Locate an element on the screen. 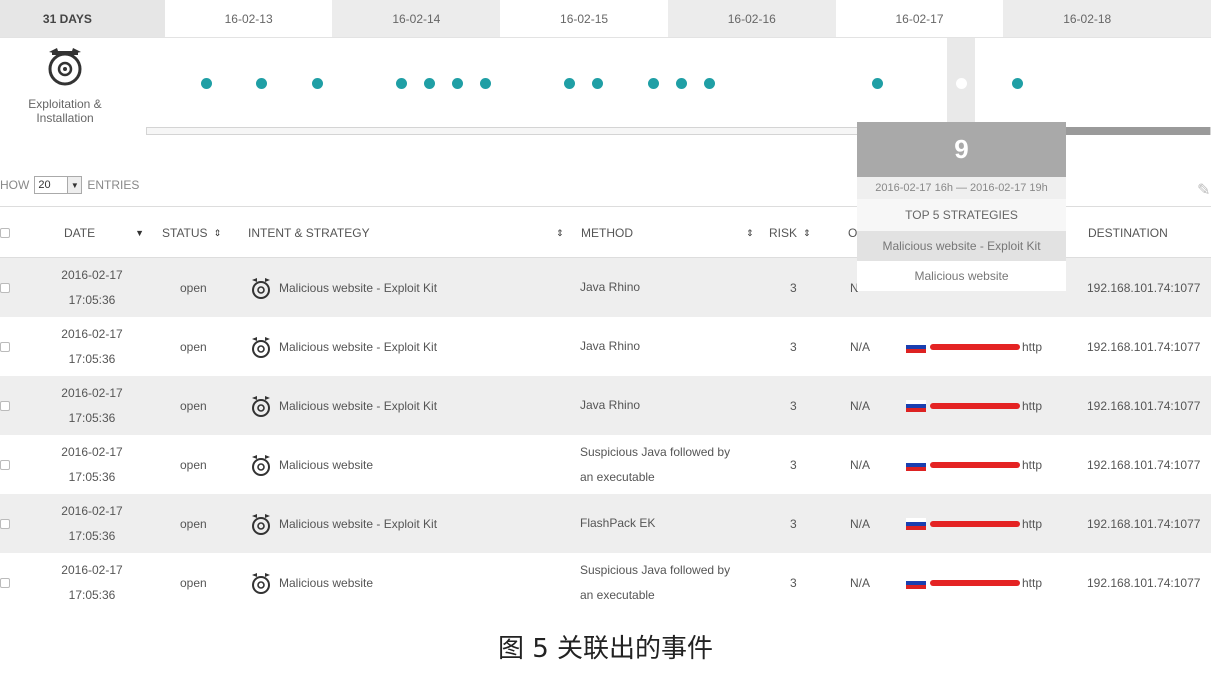 The image size is (1211, 673). col-intent: INTENT & STRATEGY is located at coordinates (309, 233).